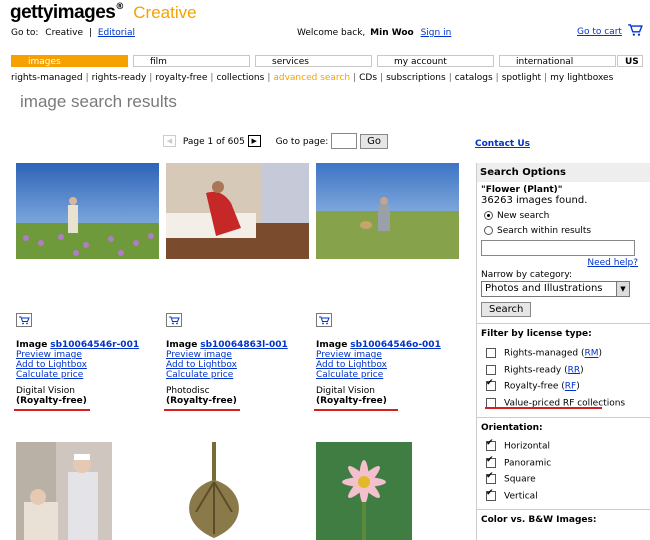 Image resolution: width=650 pixels, height=540 pixels. Describe the element at coordinates (563, 478) in the screenshot. I see `orientation-square: Square` at that location.